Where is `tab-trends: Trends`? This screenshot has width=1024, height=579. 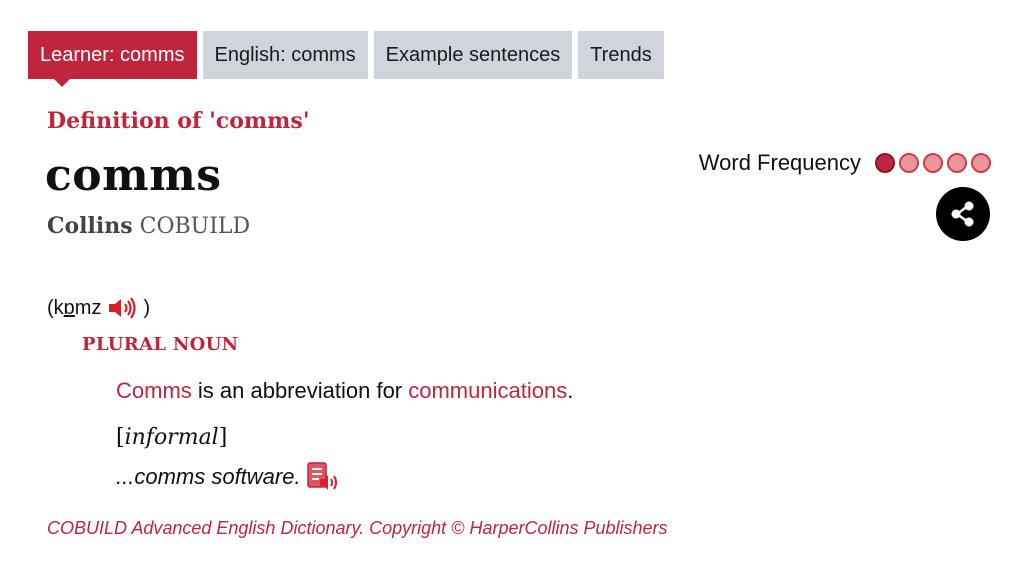
tab-trends: Trends is located at coordinates (621, 55).